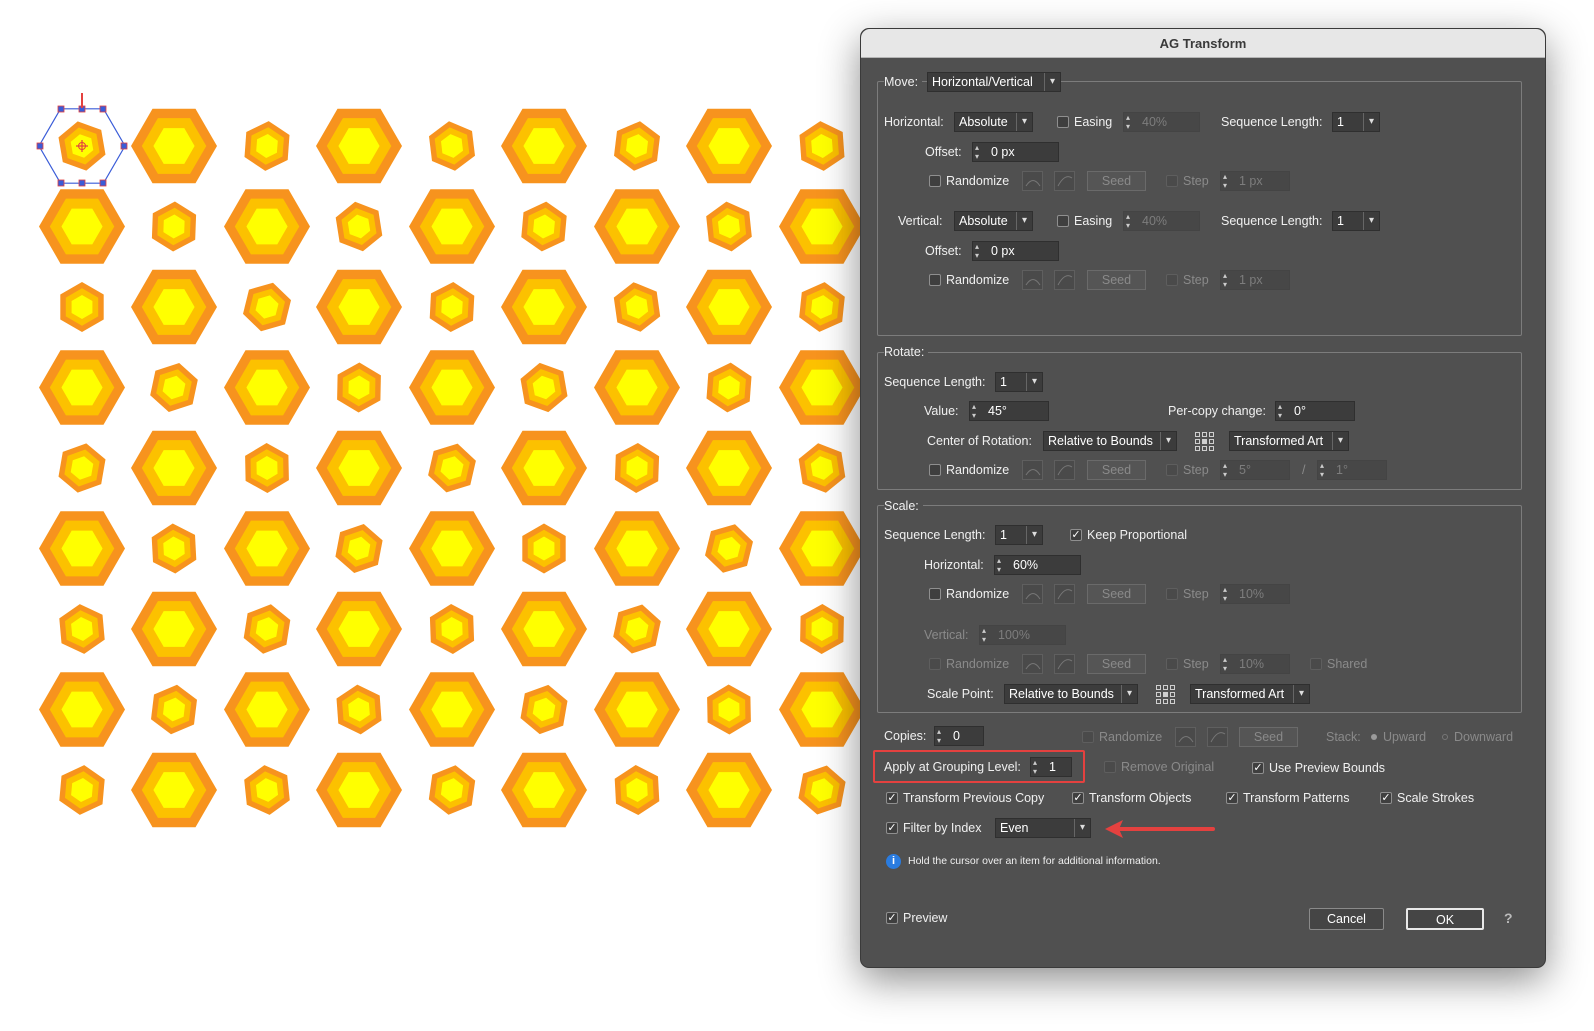  What do you see at coordinates (1015, 251) in the screenshot?
I see `move-vertical-offset-stepper: 0 px` at bounding box center [1015, 251].